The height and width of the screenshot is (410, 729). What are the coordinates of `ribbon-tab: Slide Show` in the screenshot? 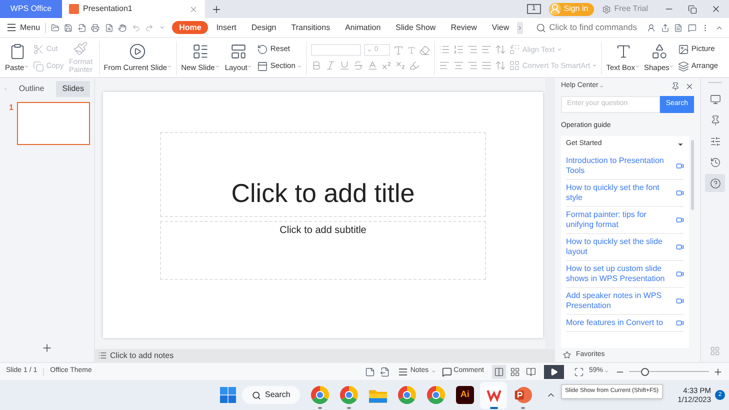 It's located at (415, 27).